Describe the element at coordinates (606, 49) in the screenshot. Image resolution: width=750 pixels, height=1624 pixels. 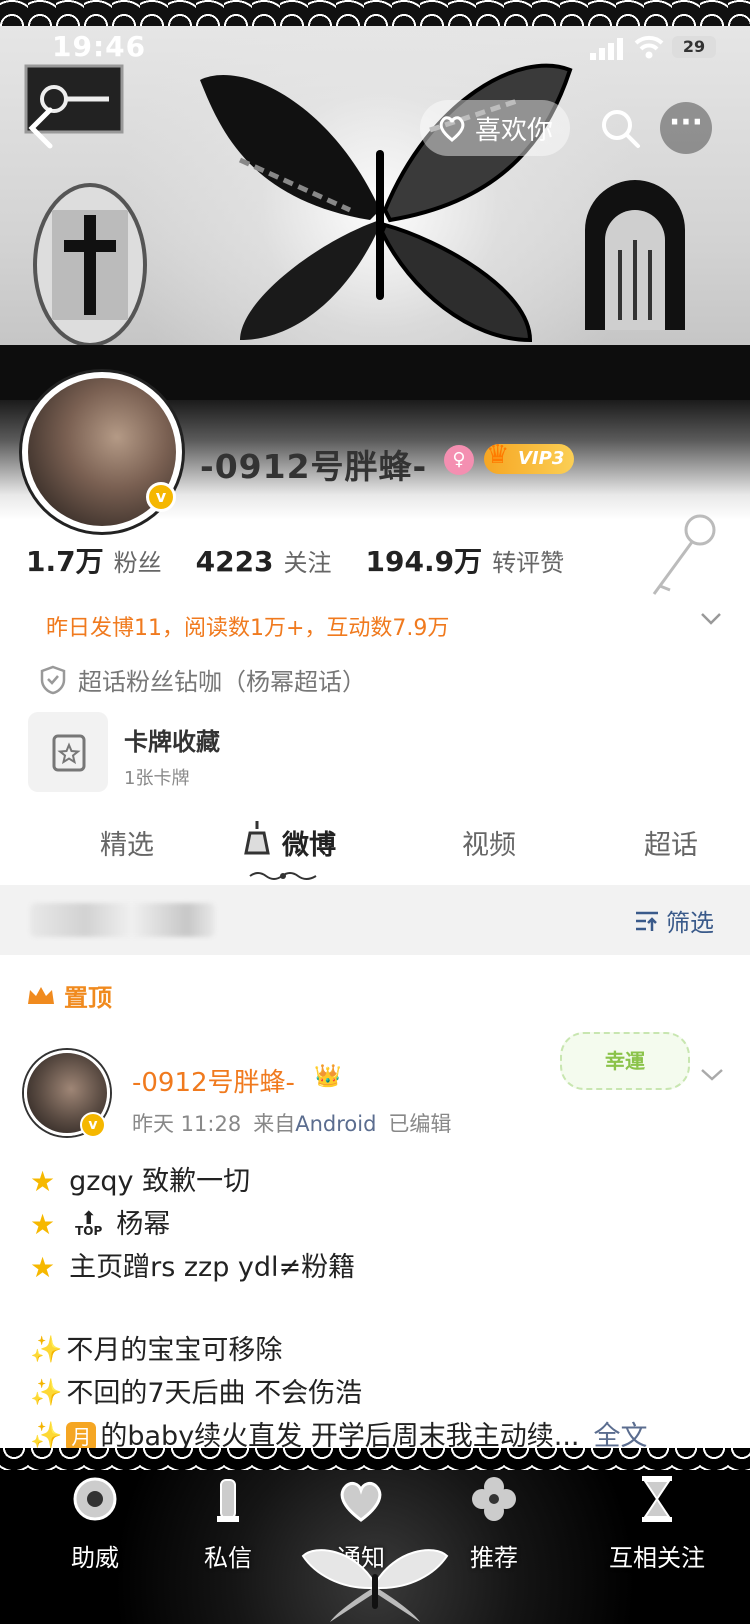
I see `signal-icon` at that location.